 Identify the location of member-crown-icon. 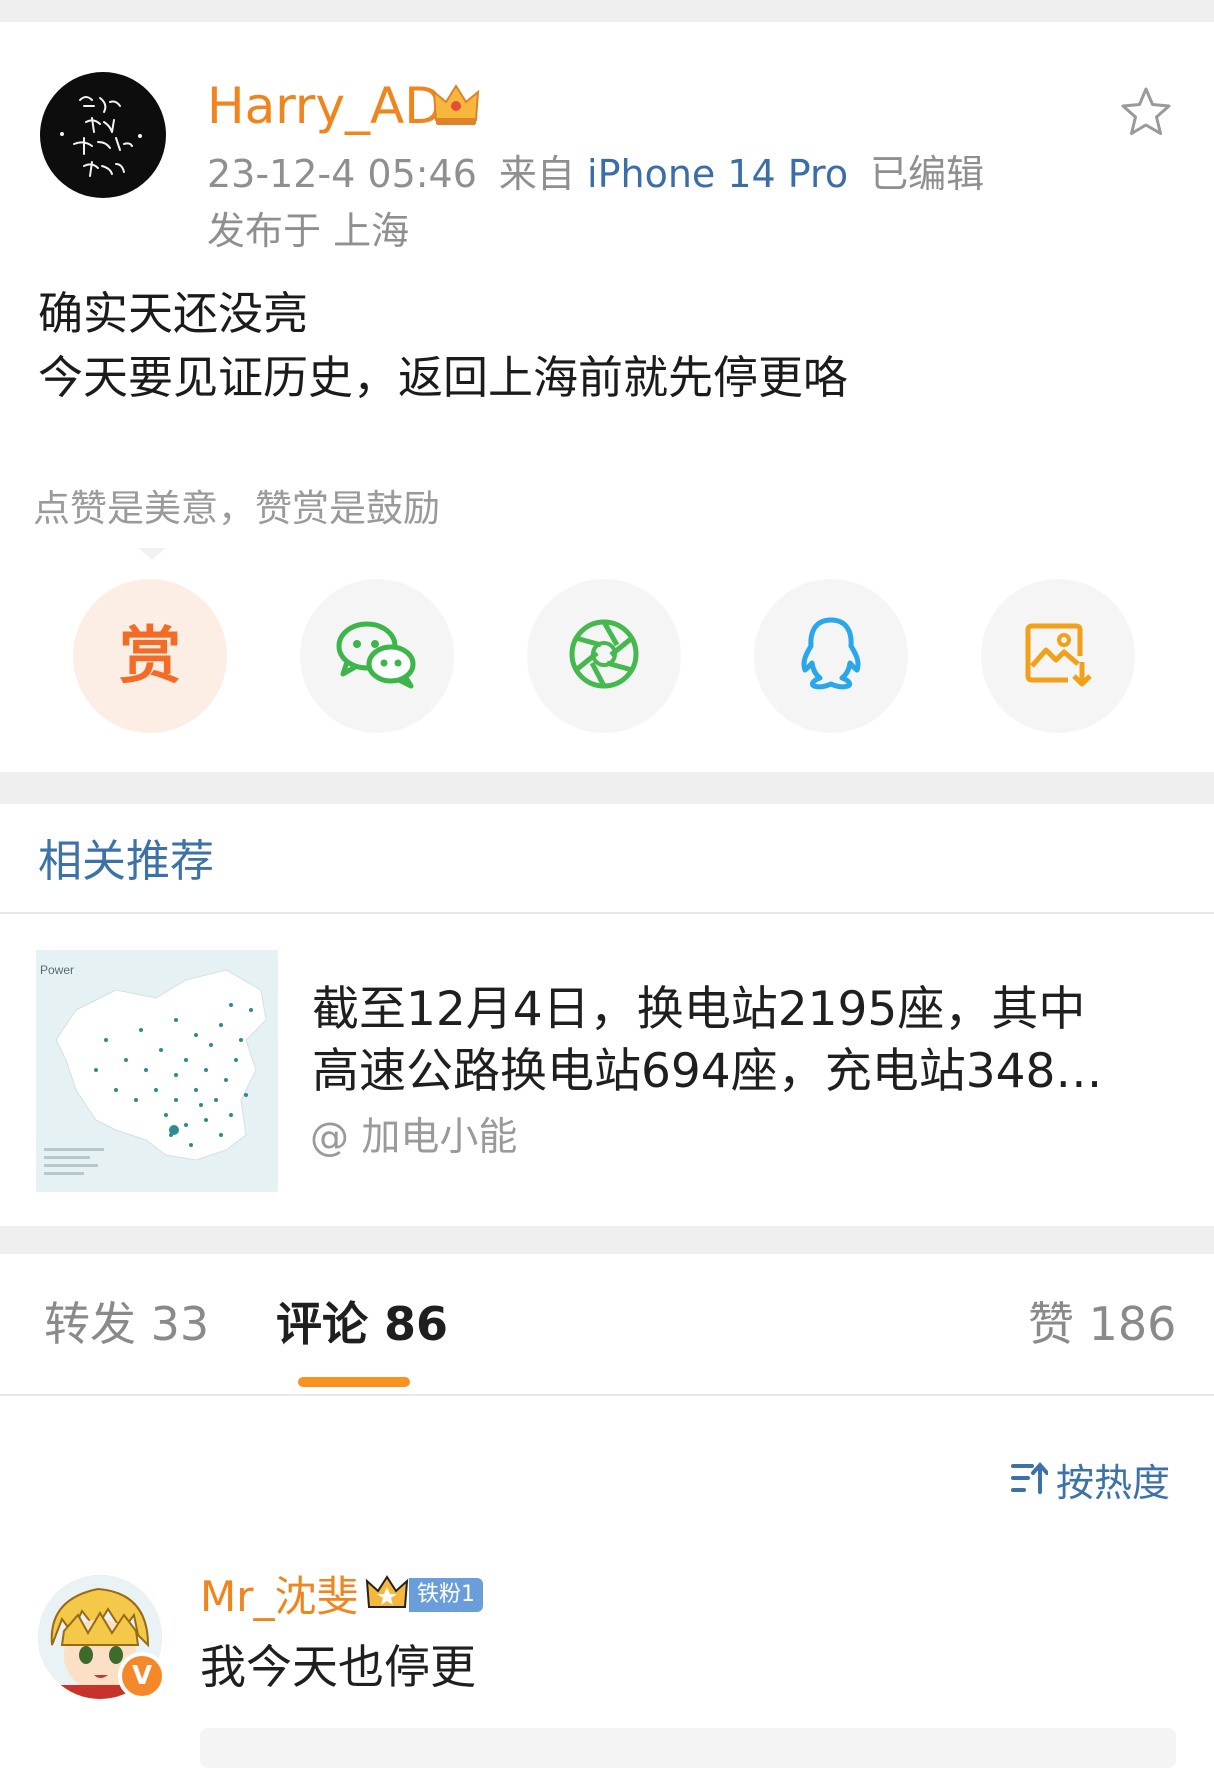
(456, 104).